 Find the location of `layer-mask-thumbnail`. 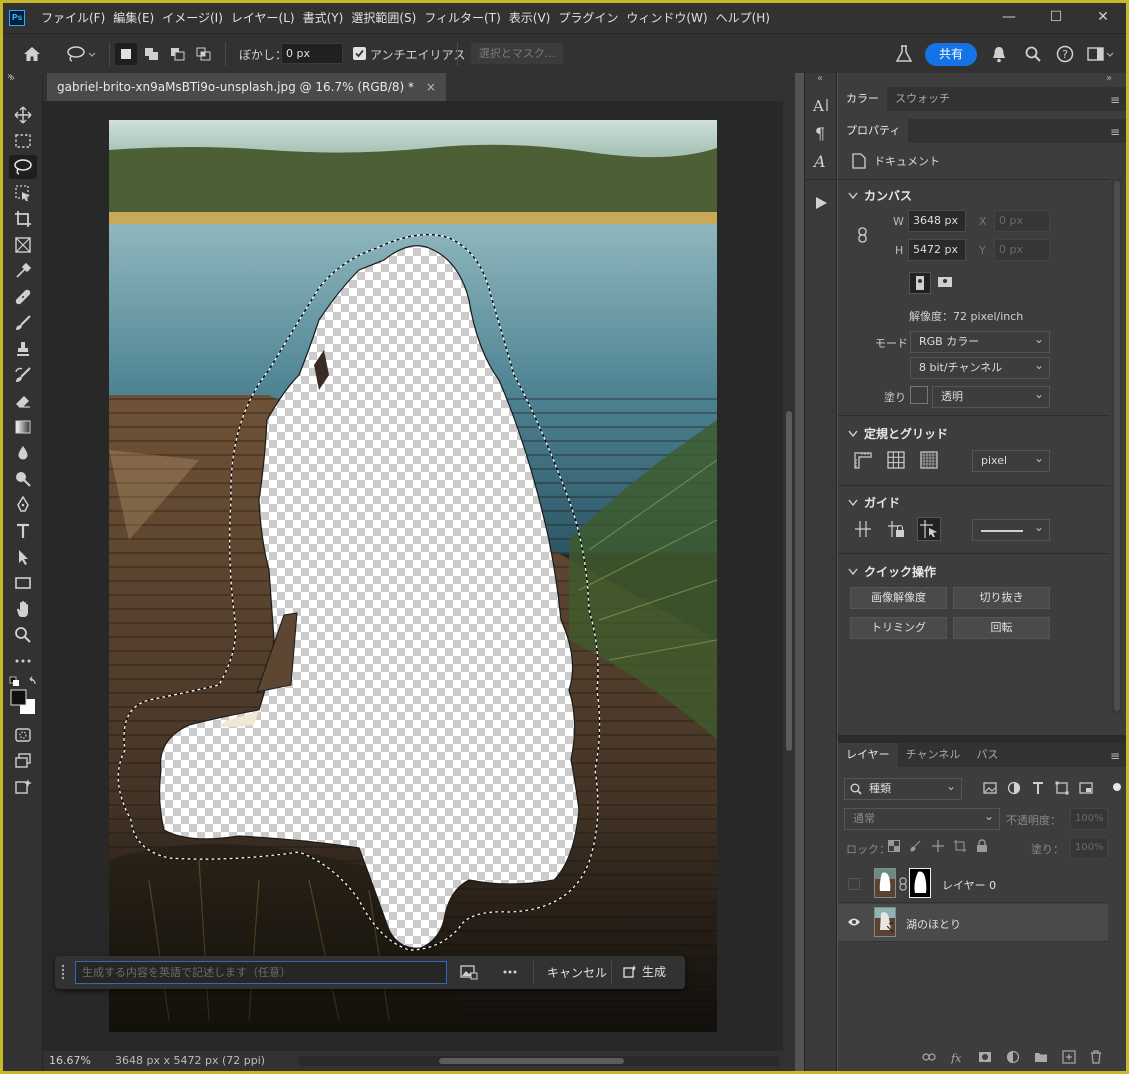

layer-mask-thumbnail is located at coordinates (920, 883).